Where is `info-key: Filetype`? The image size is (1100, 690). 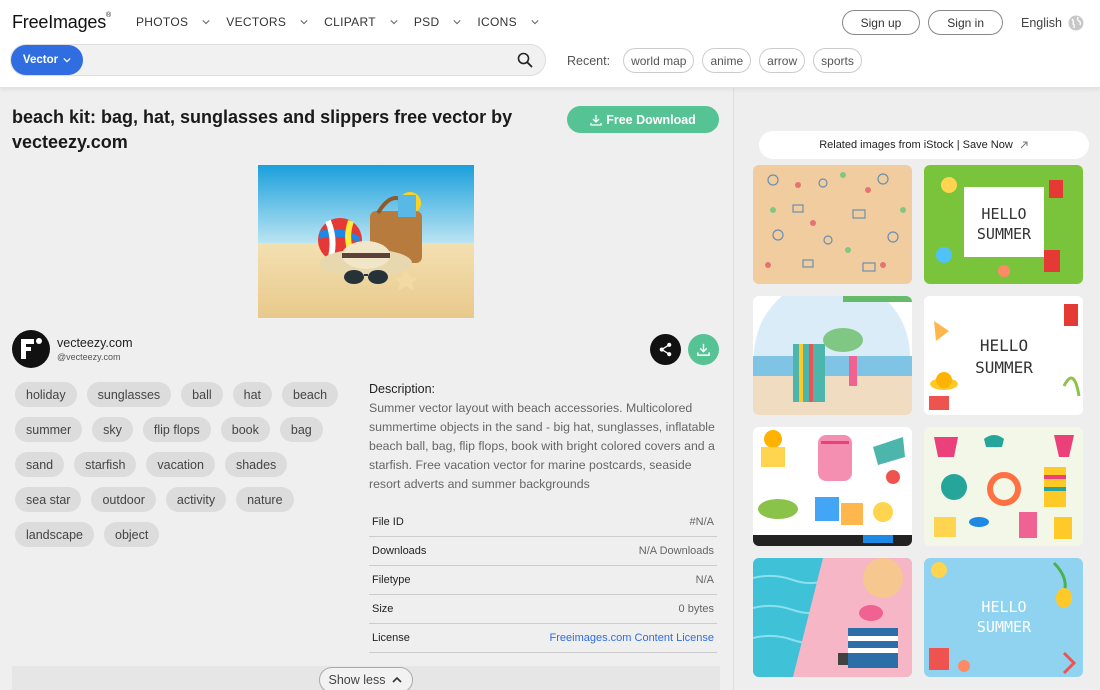 info-key: Filetype is located at coordinates (391, 580).